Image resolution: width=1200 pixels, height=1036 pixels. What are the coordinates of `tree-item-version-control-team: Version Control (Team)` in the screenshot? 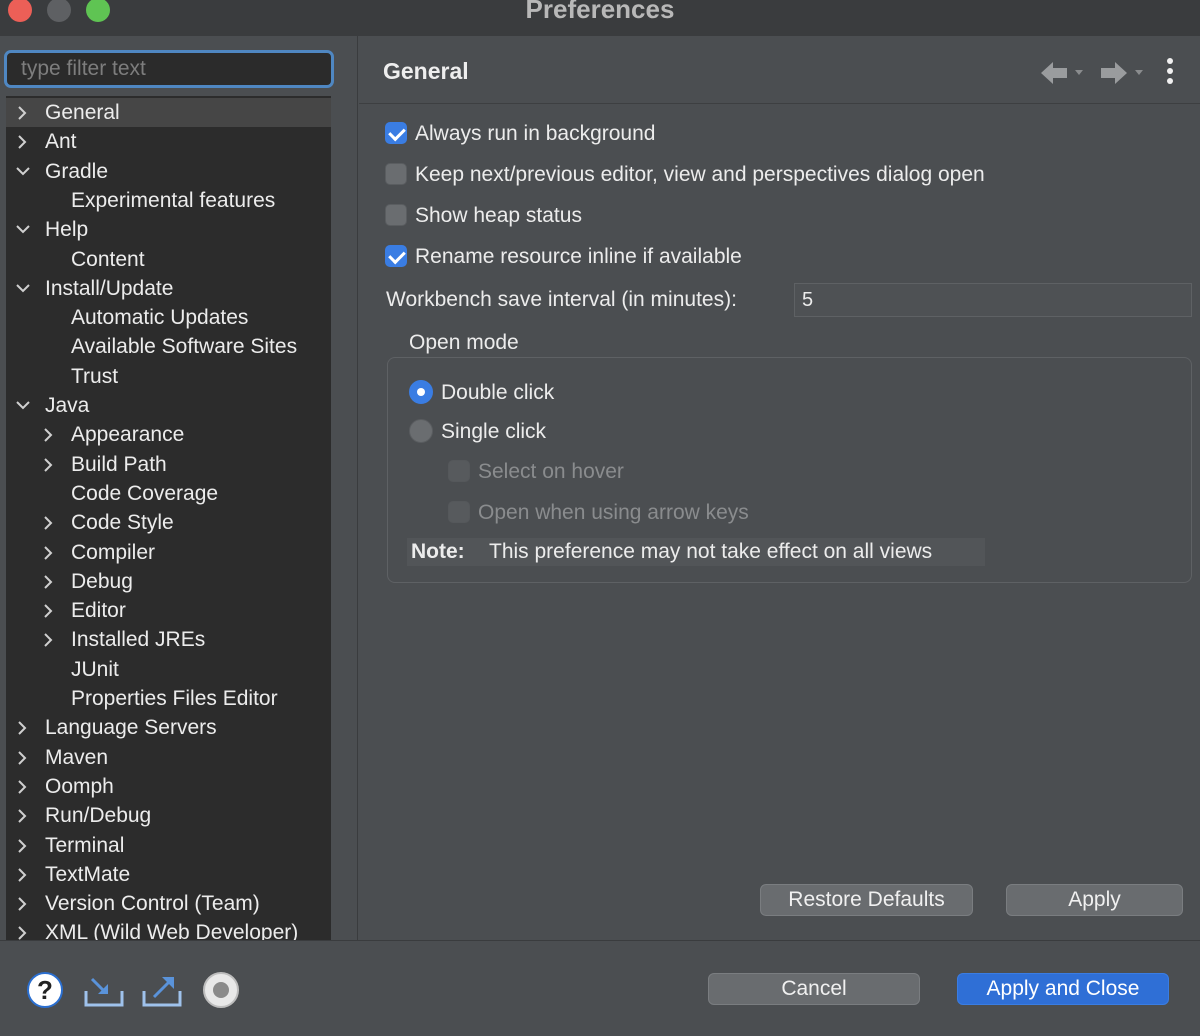 It's located at (168, 903).